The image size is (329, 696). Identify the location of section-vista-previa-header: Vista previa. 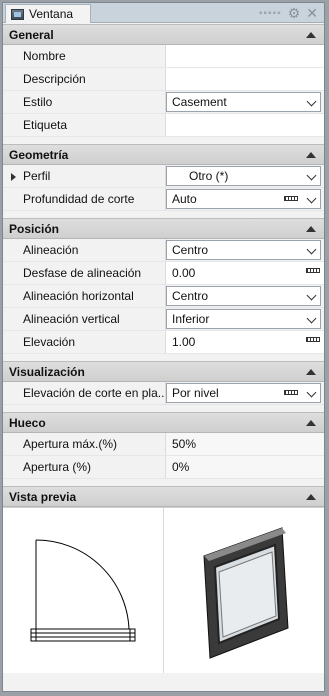
(163, 496).